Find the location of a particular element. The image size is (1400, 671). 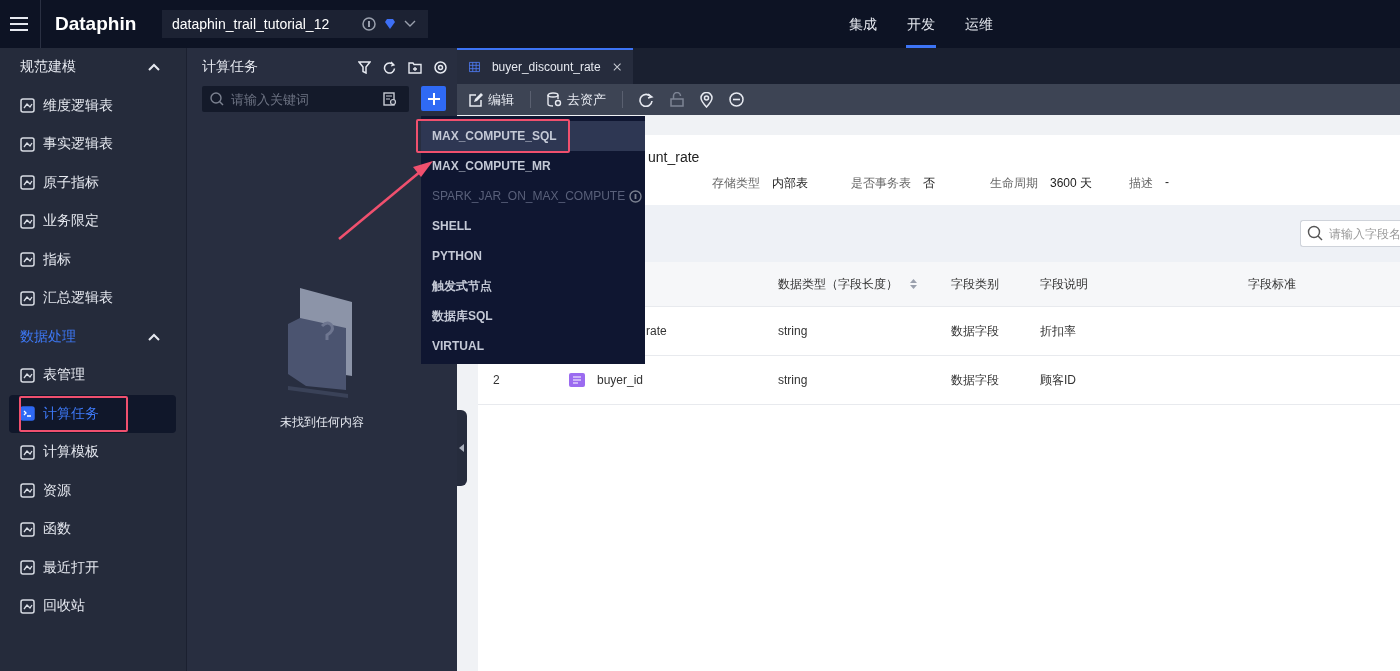

empty-message: 未找到任何内容 is located at coordinates (322, 422).